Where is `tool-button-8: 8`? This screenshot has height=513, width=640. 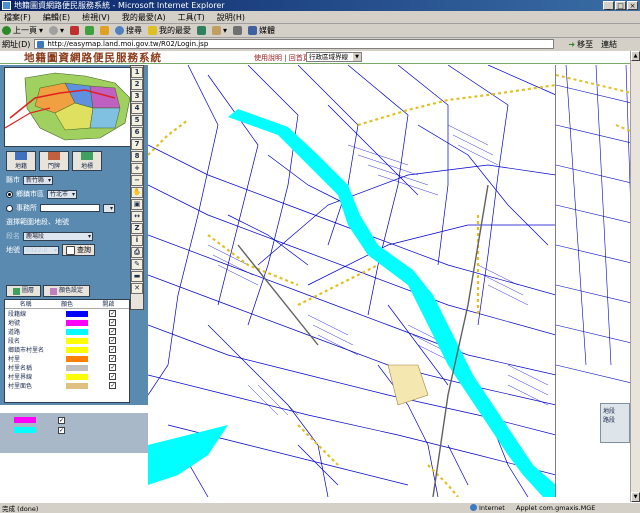 tool-button-8: 8 is located at coordinates (137, 156).